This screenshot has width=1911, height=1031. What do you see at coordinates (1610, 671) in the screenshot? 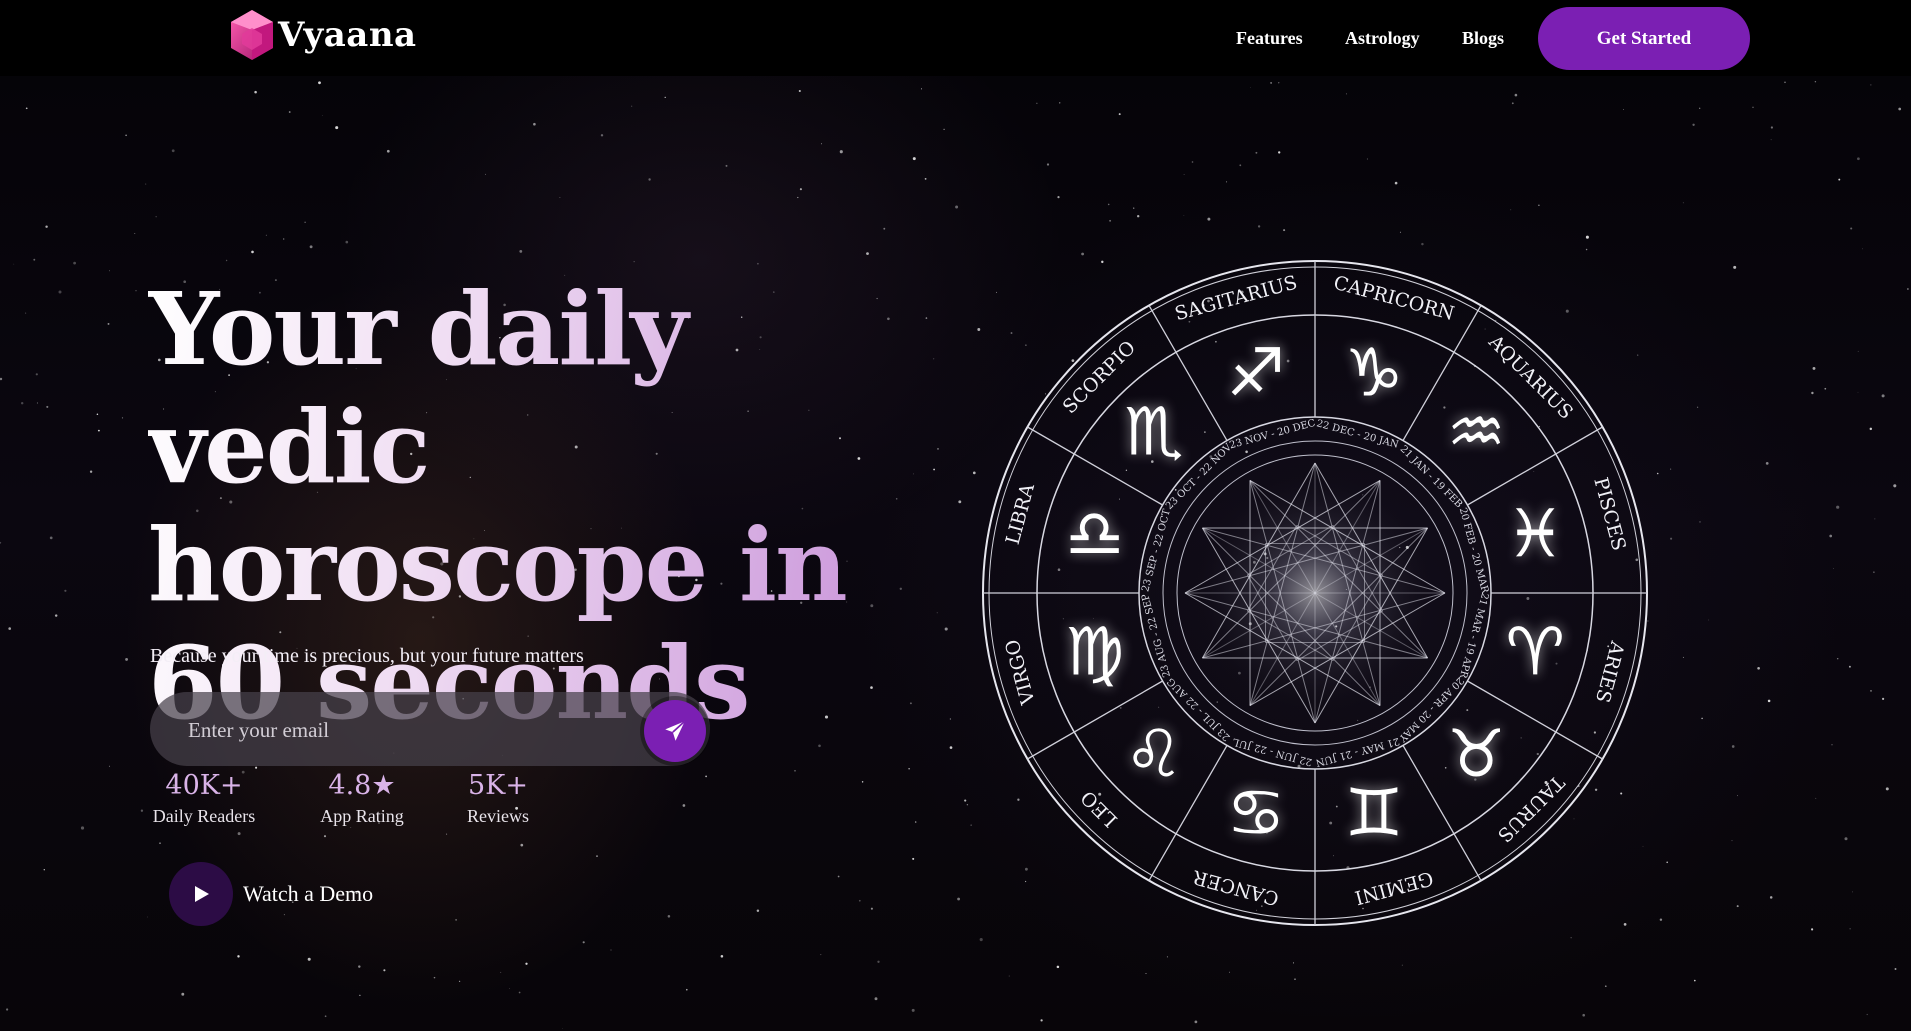
I see `zodiac-sign-label: ARIES` at bounding box center [1610, 671].